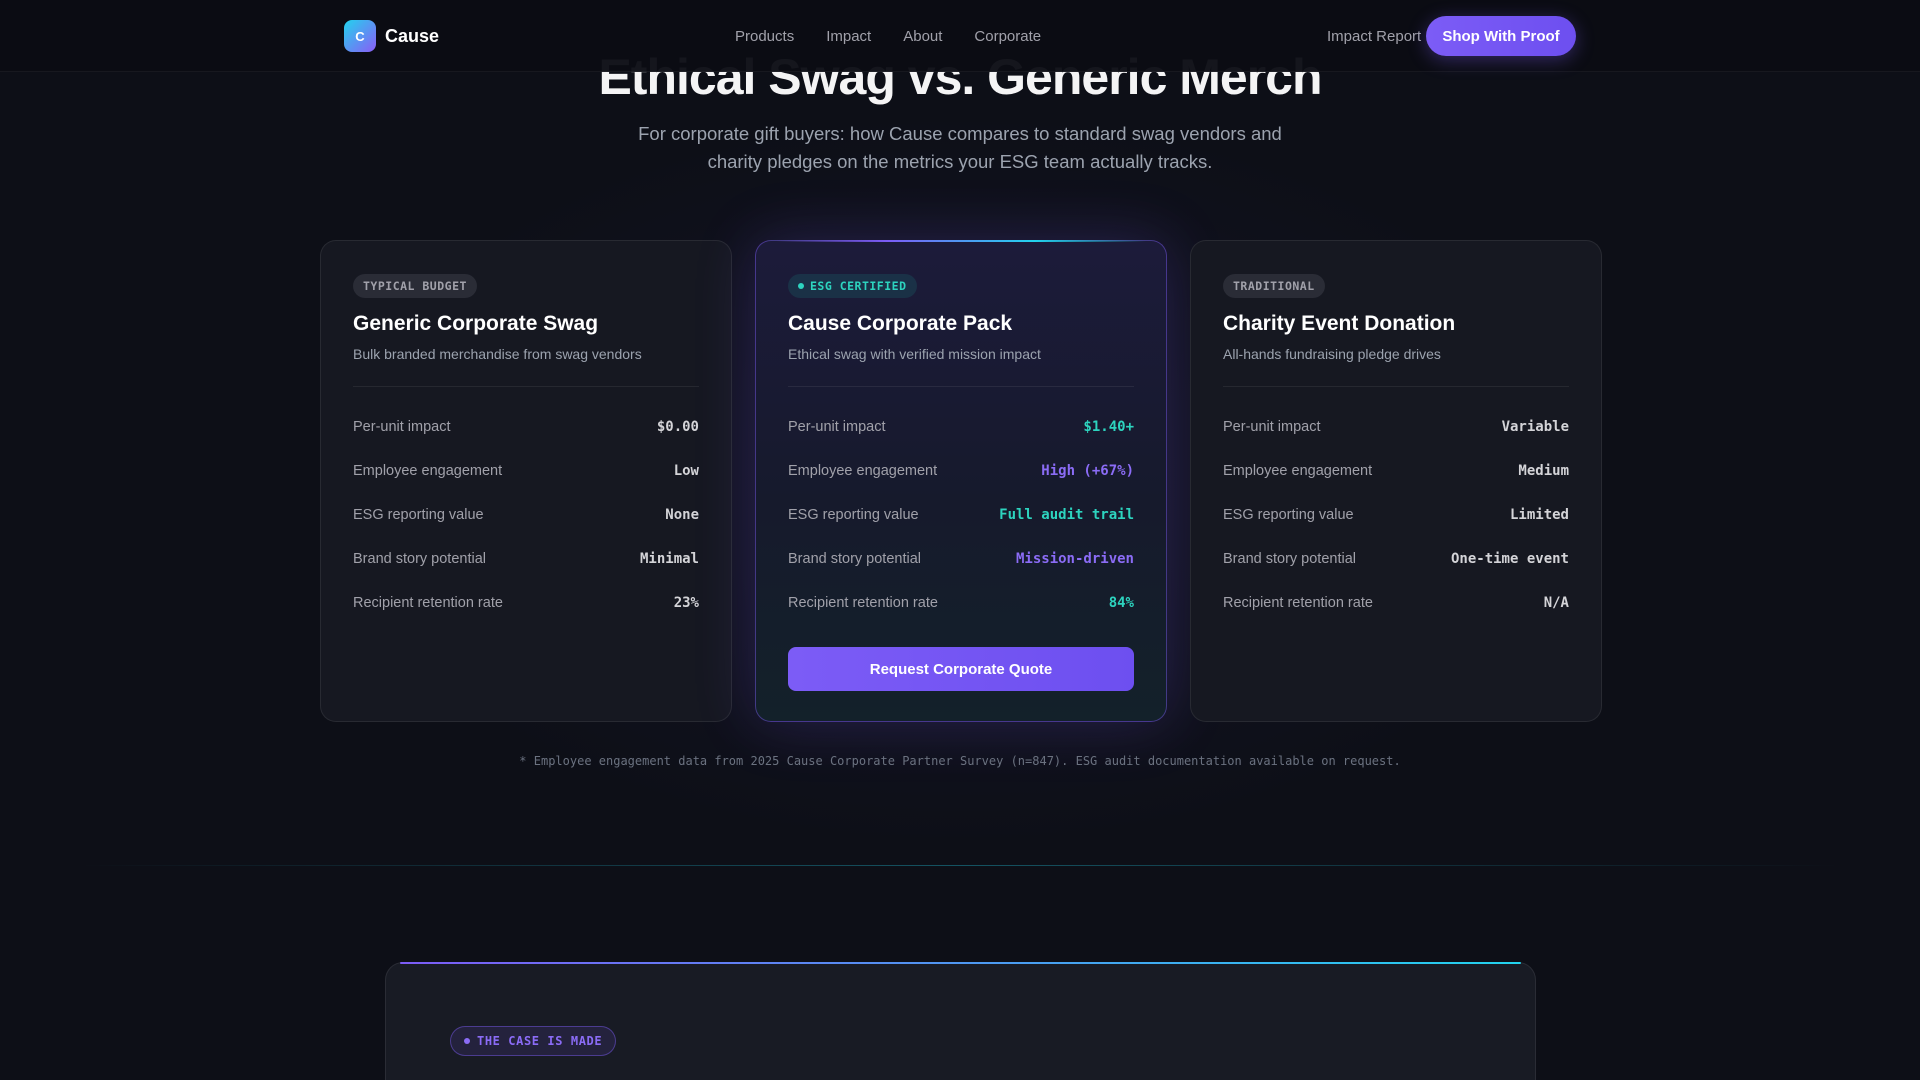 This screenshot has height=1080, width=1920. What do you see at coordinates (1007, 36) in the screenshot?
I see `nav-link-corporate: Corporate` at bounding box center [1007, 36].